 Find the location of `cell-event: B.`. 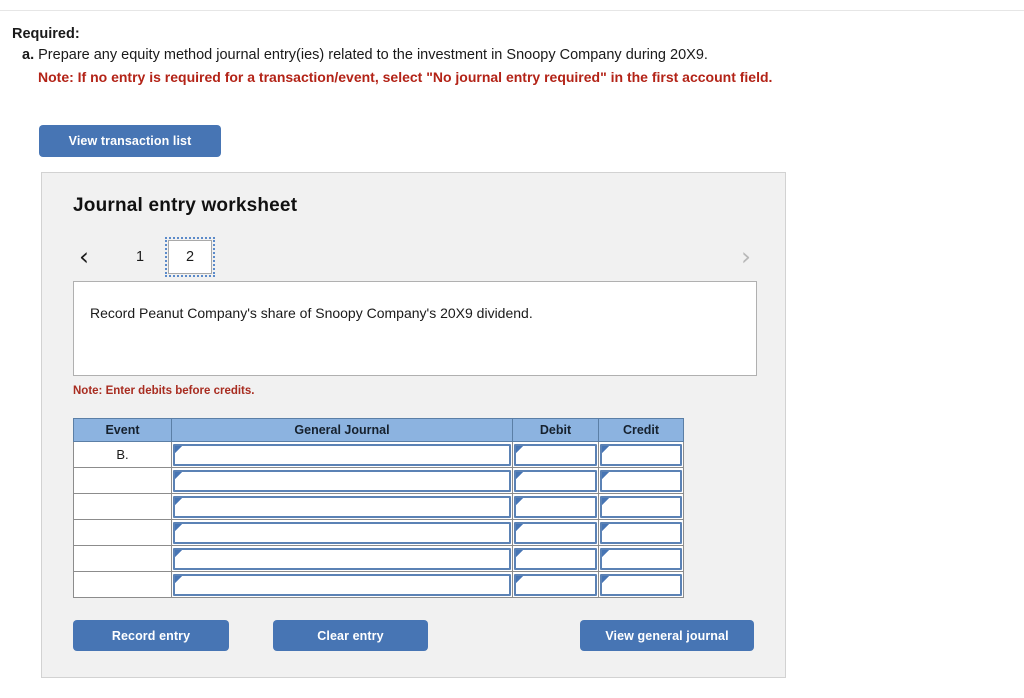

cell-event: B. is located at coordinates (122, 454).